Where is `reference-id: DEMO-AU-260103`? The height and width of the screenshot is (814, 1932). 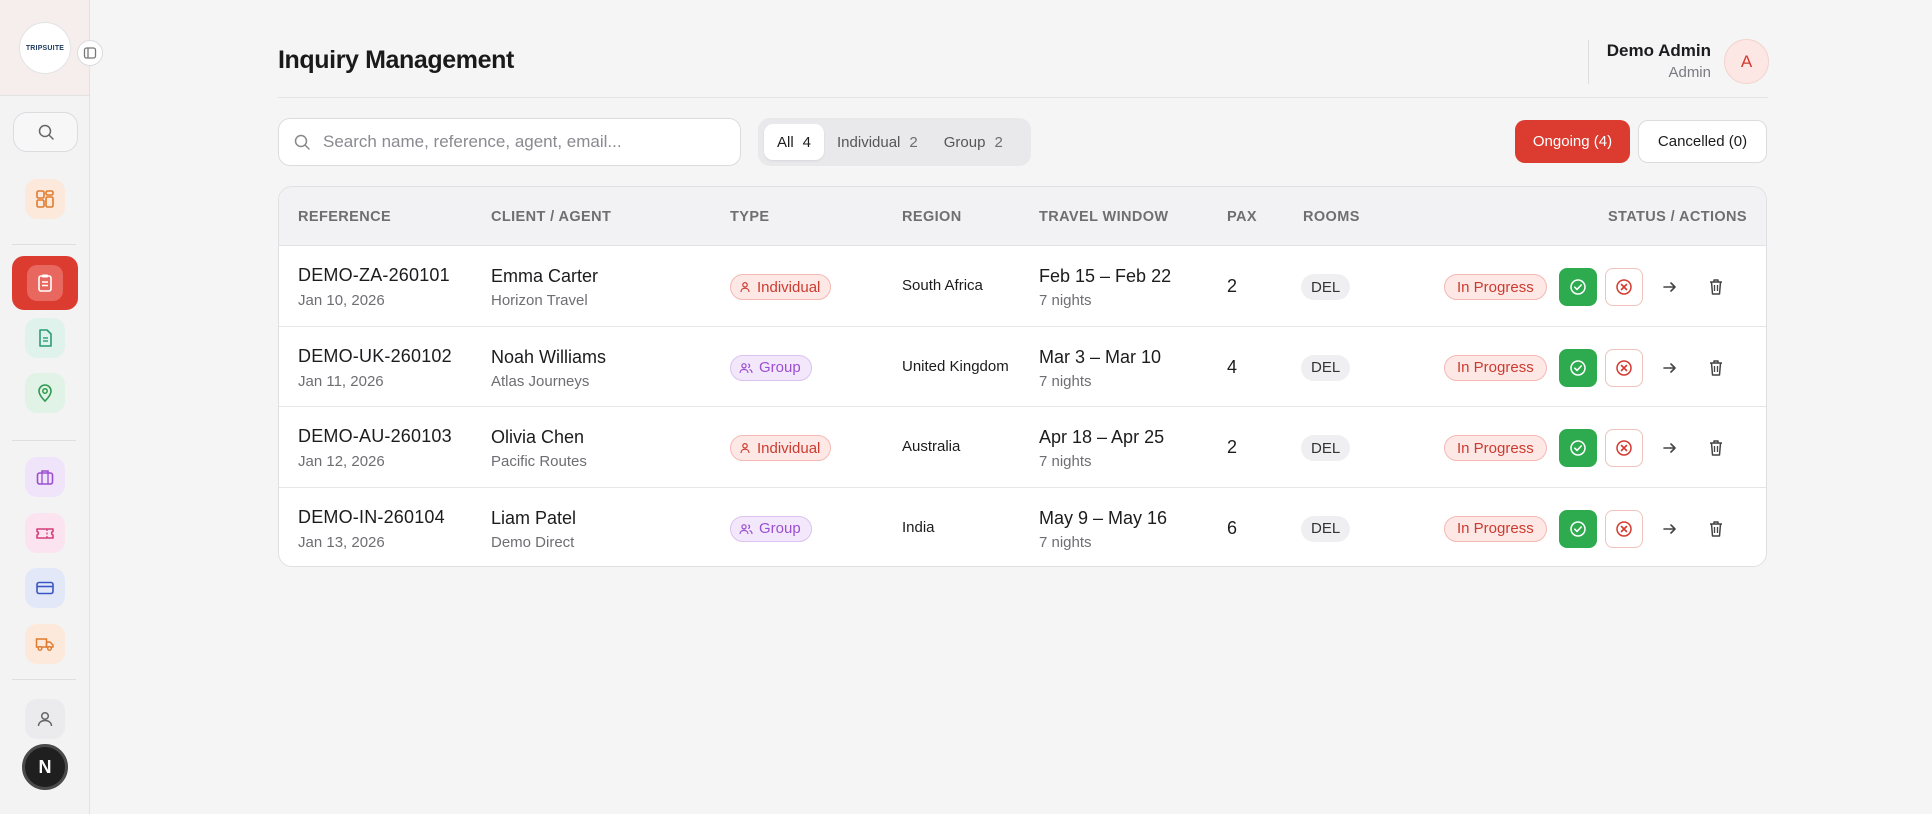 reference-id: DEMO-AU-260103 is located at coordinates (375, 436).